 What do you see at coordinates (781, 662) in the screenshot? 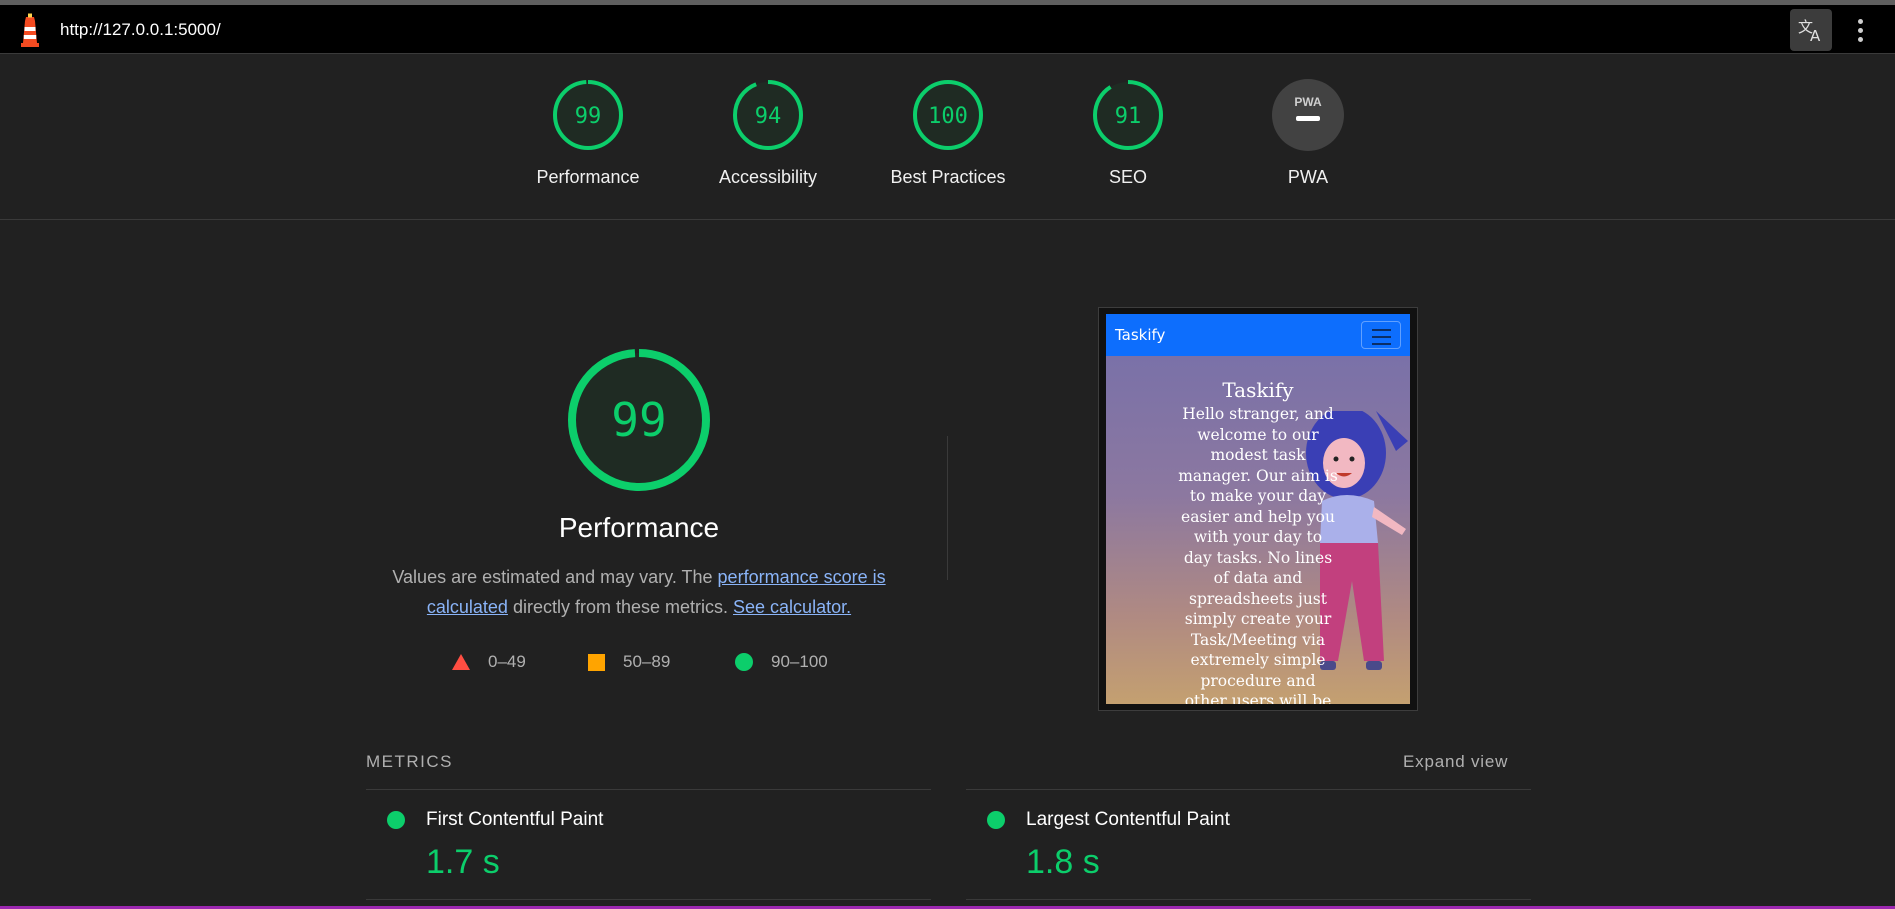
I see `legend-pass: 90–100` at bounding box center [781, 662].